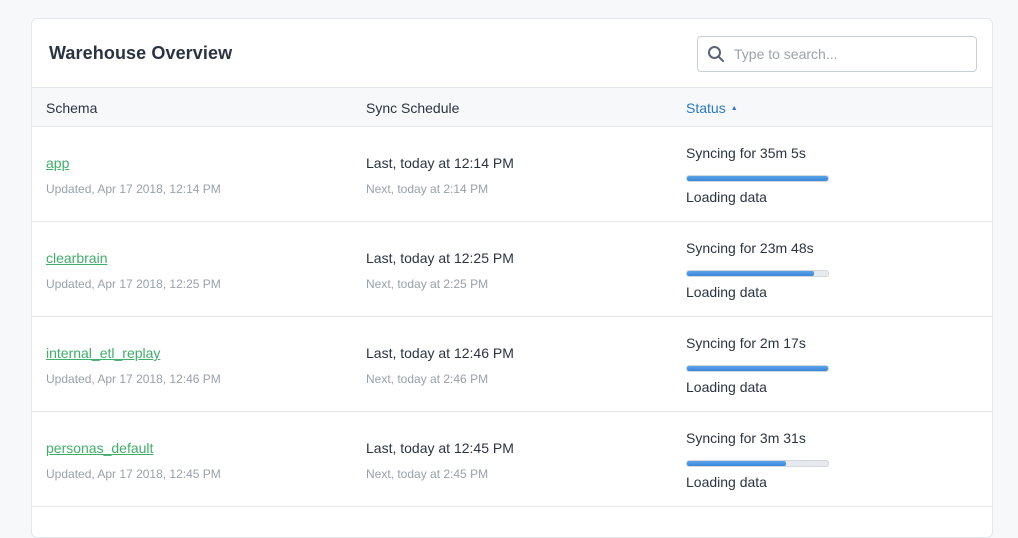  Describe the element at coordinates (746, 343) in the screenshot. I see `status-text: Syncing for 2m 17s` at that location.